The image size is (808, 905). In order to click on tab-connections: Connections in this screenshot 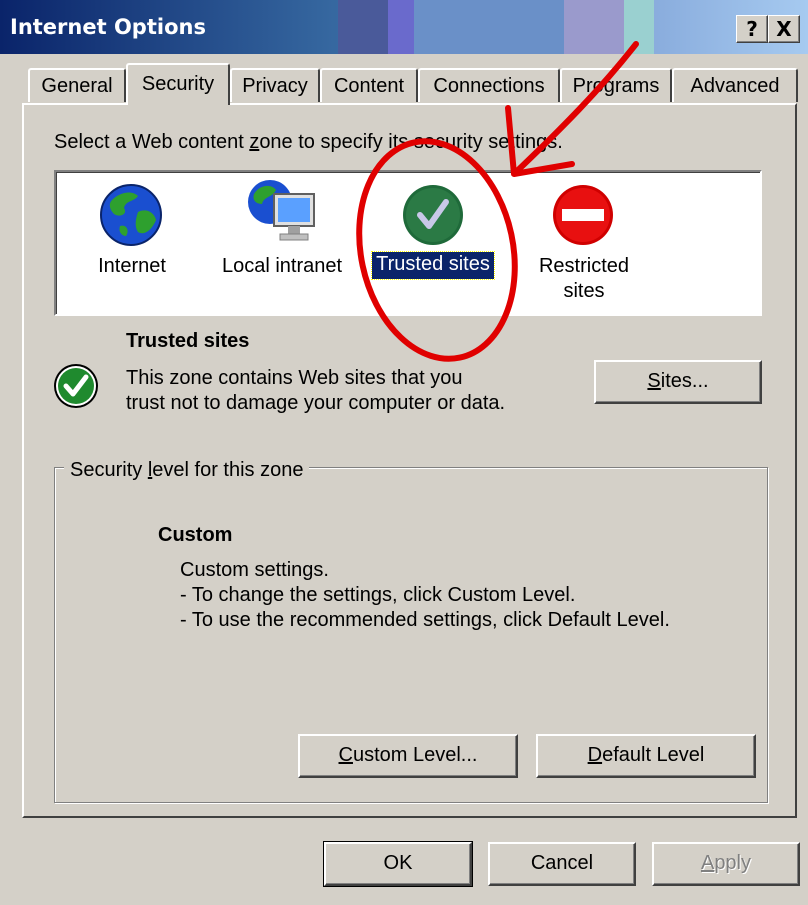, I will do `click(489, 85)`.